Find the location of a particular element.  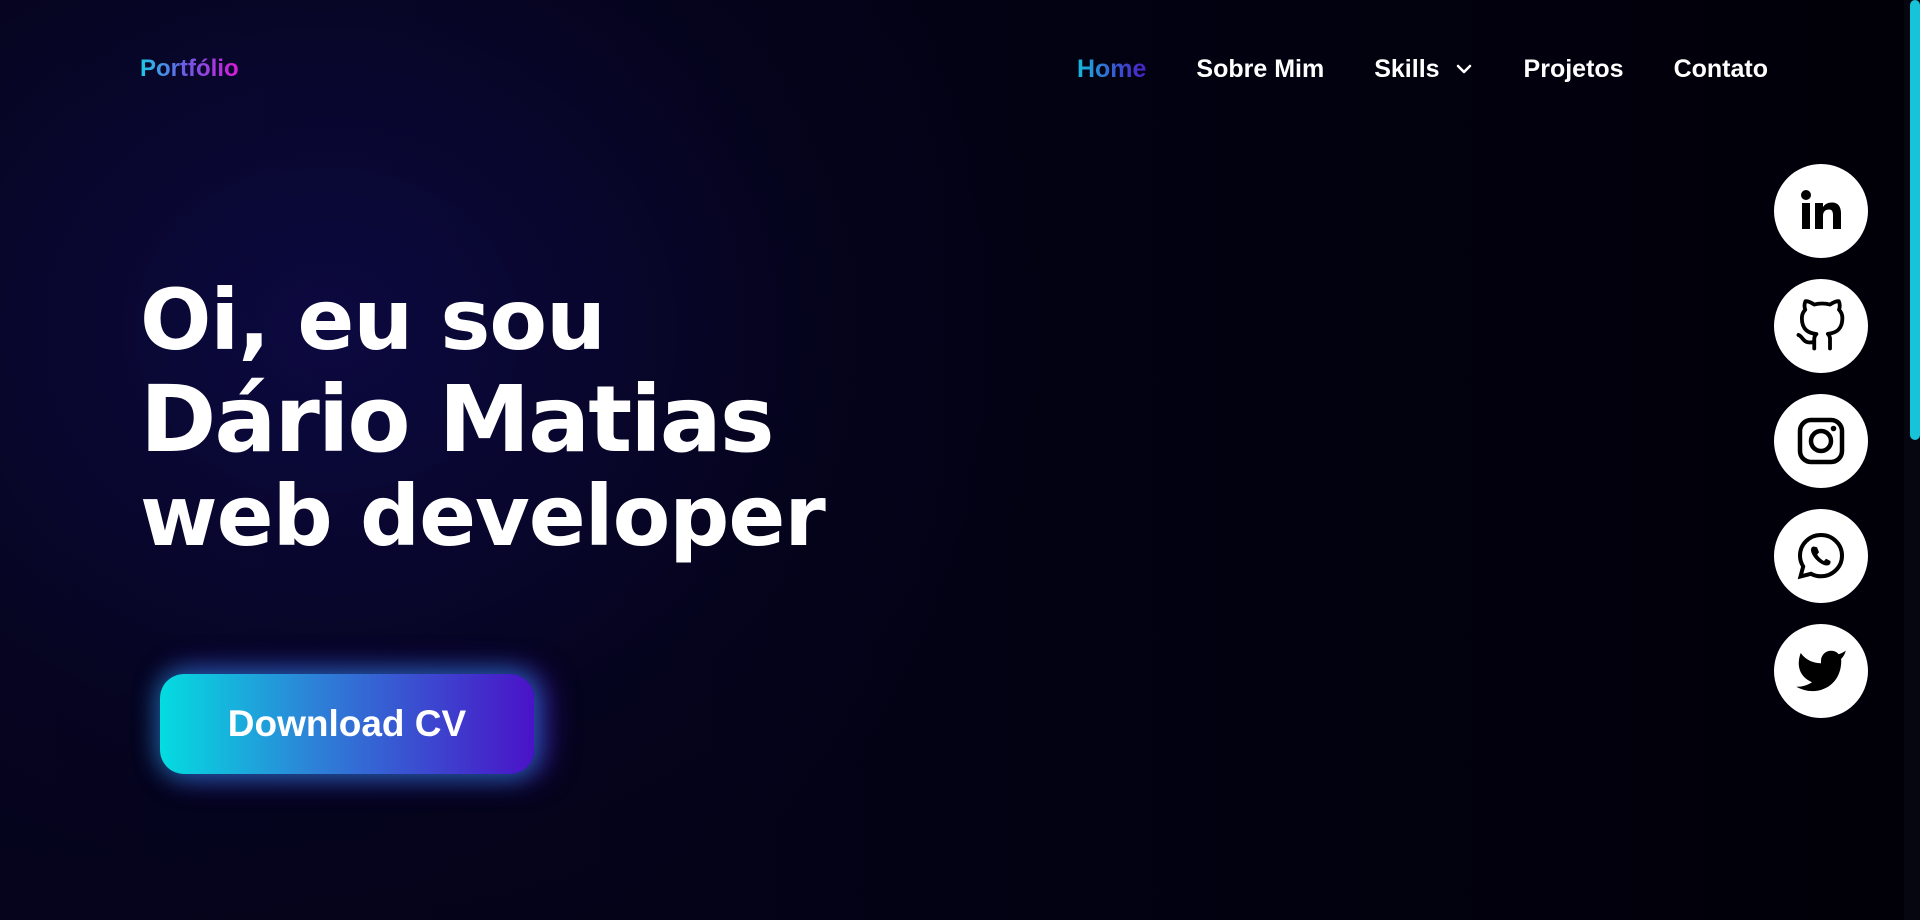

github-icon is located at coordinates (1820, 325).